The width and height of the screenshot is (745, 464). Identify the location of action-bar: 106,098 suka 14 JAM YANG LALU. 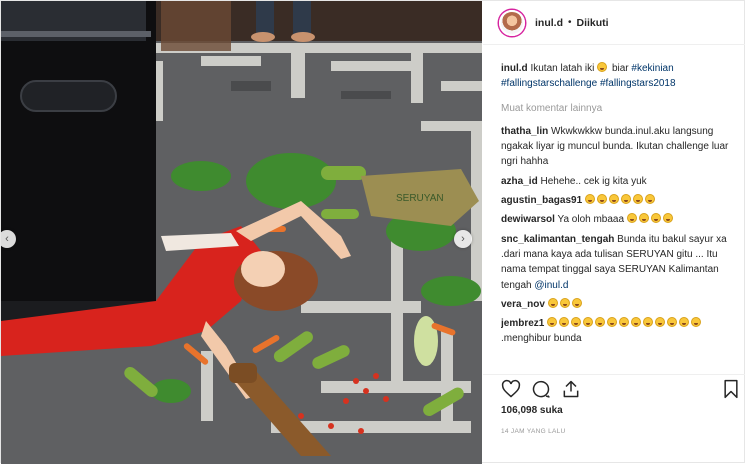
(614, 419).